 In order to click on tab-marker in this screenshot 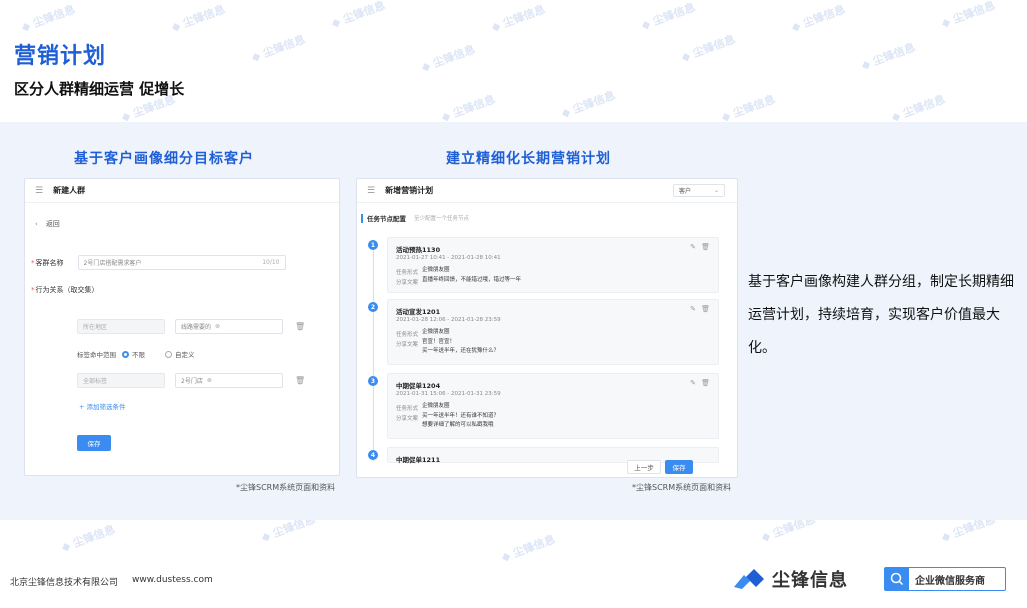, I will do `click(362, 218)`.